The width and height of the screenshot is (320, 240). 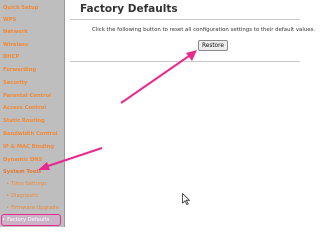 What do you see at coordinates (19, 70) in the screenshot?
I see `sidebar-item-forwarding: Forwarding` at bounding box center [19, 70].